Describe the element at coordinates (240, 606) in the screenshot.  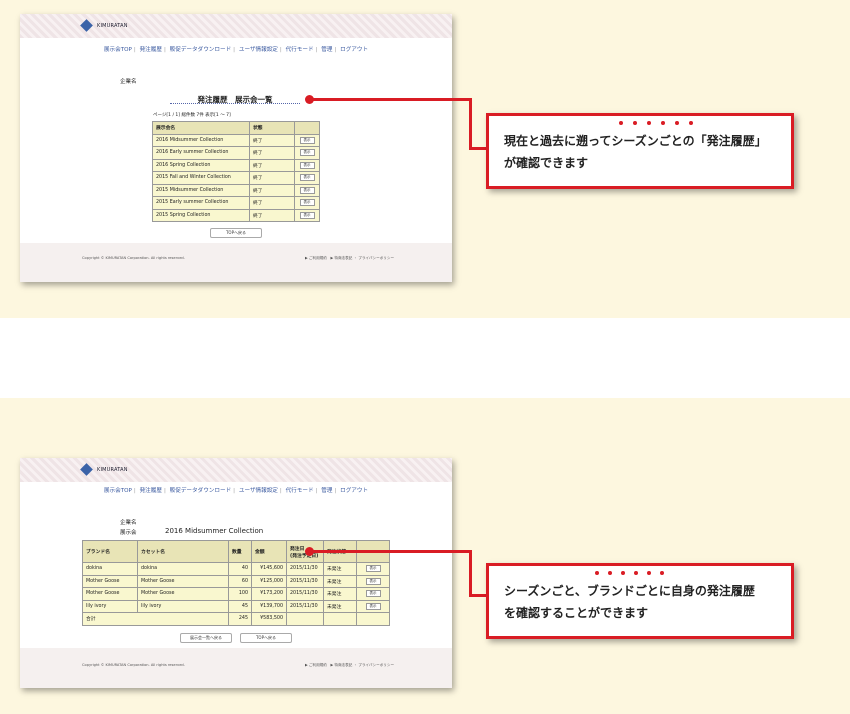
I see `cell-quantity: 45` at that location.